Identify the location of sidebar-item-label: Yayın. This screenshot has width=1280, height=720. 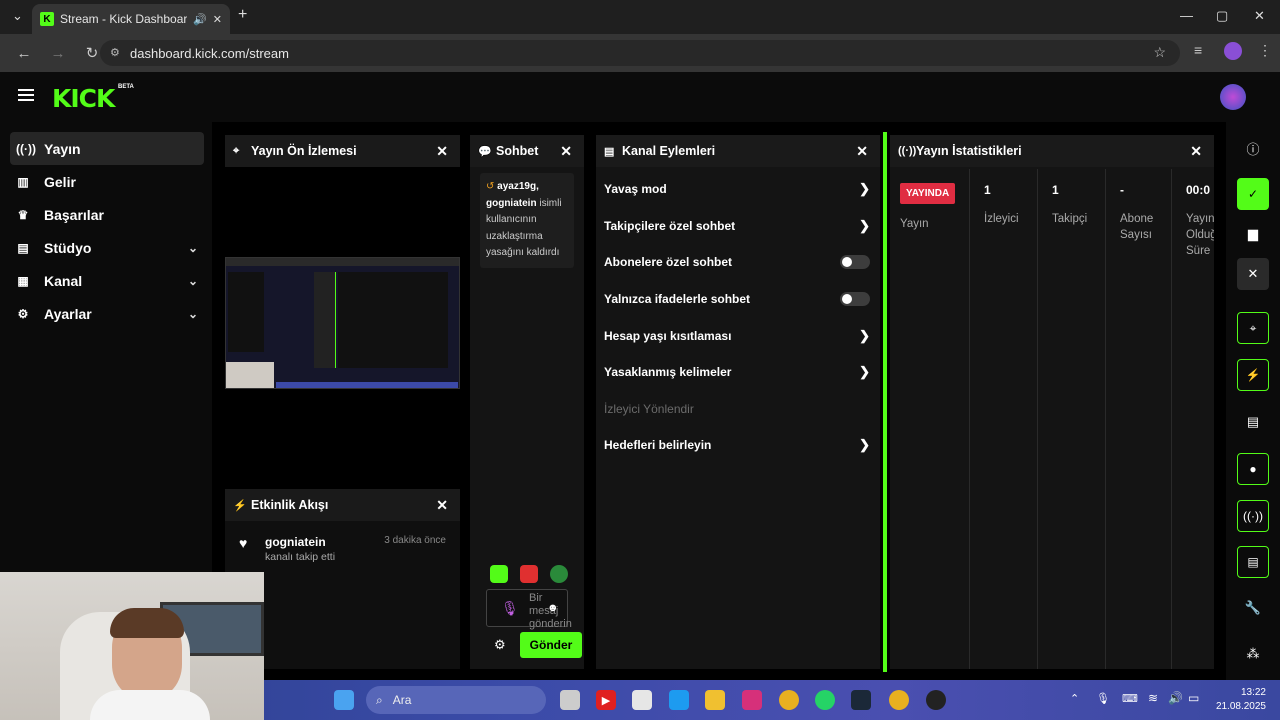
(62, 148).